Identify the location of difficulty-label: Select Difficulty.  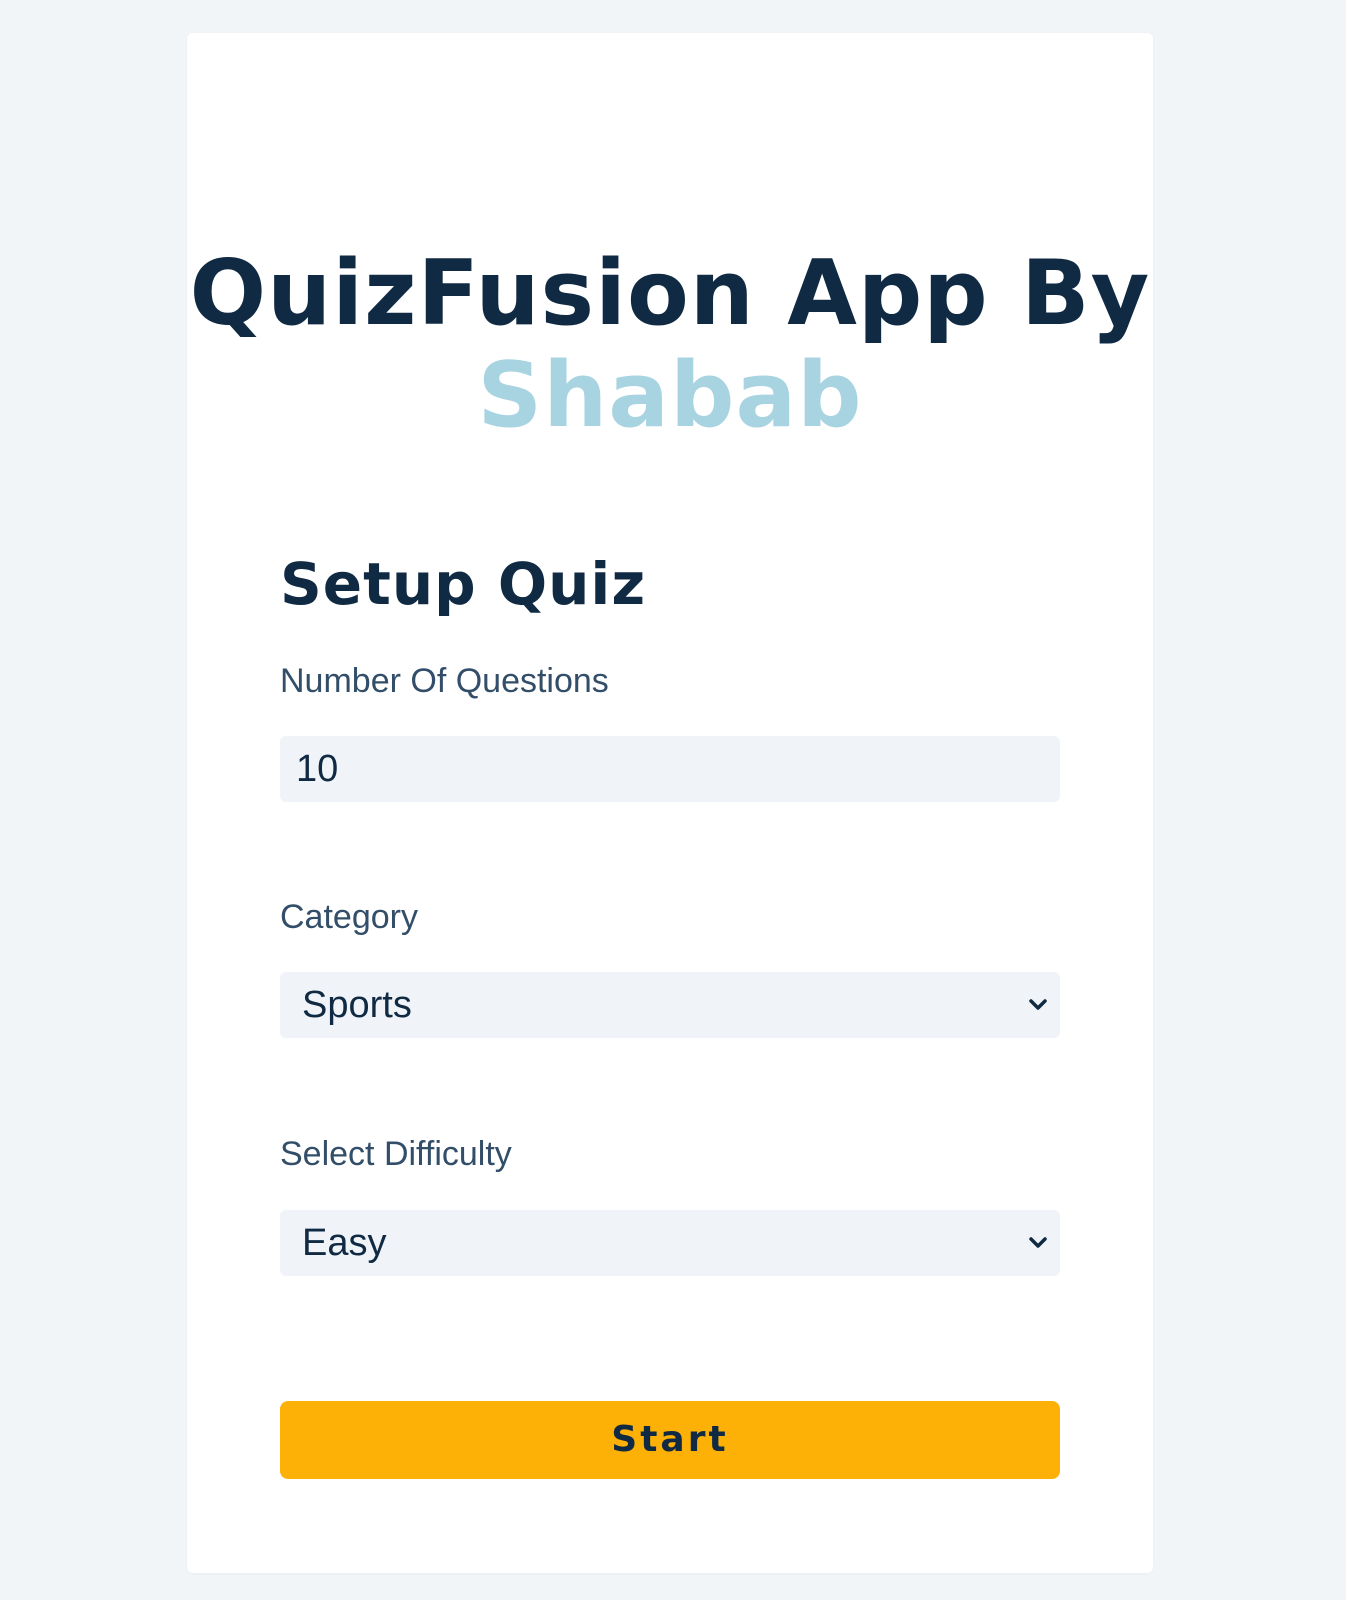
(396, 1154).